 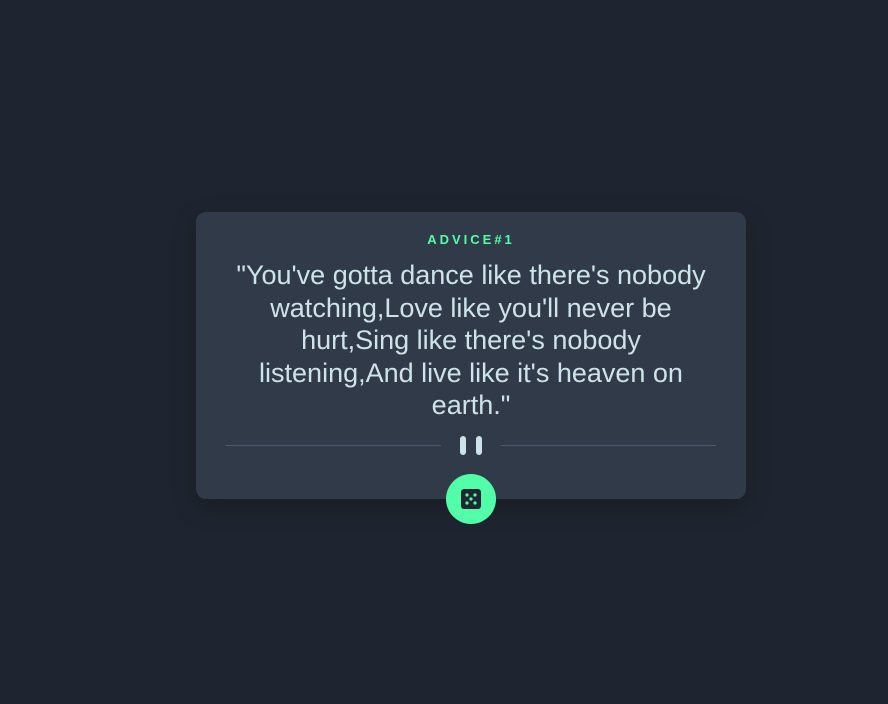 I want to click on advice-id: ADVICE#1, so click(x=471, y=239).